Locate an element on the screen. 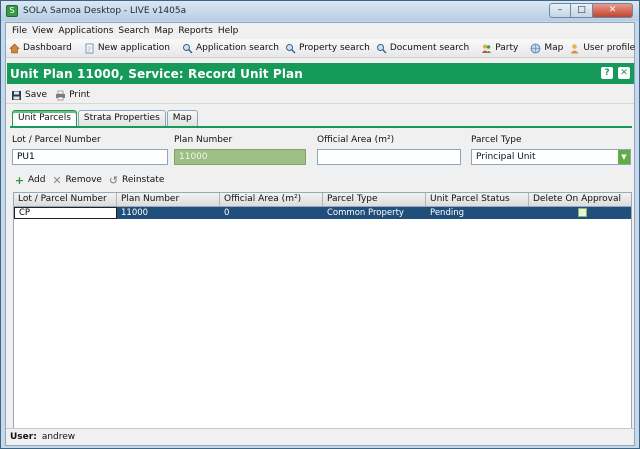 Image resolution: width=640 pixels, height=449 pixels. sola-app-icon: S is located at coordinates (12, 11).